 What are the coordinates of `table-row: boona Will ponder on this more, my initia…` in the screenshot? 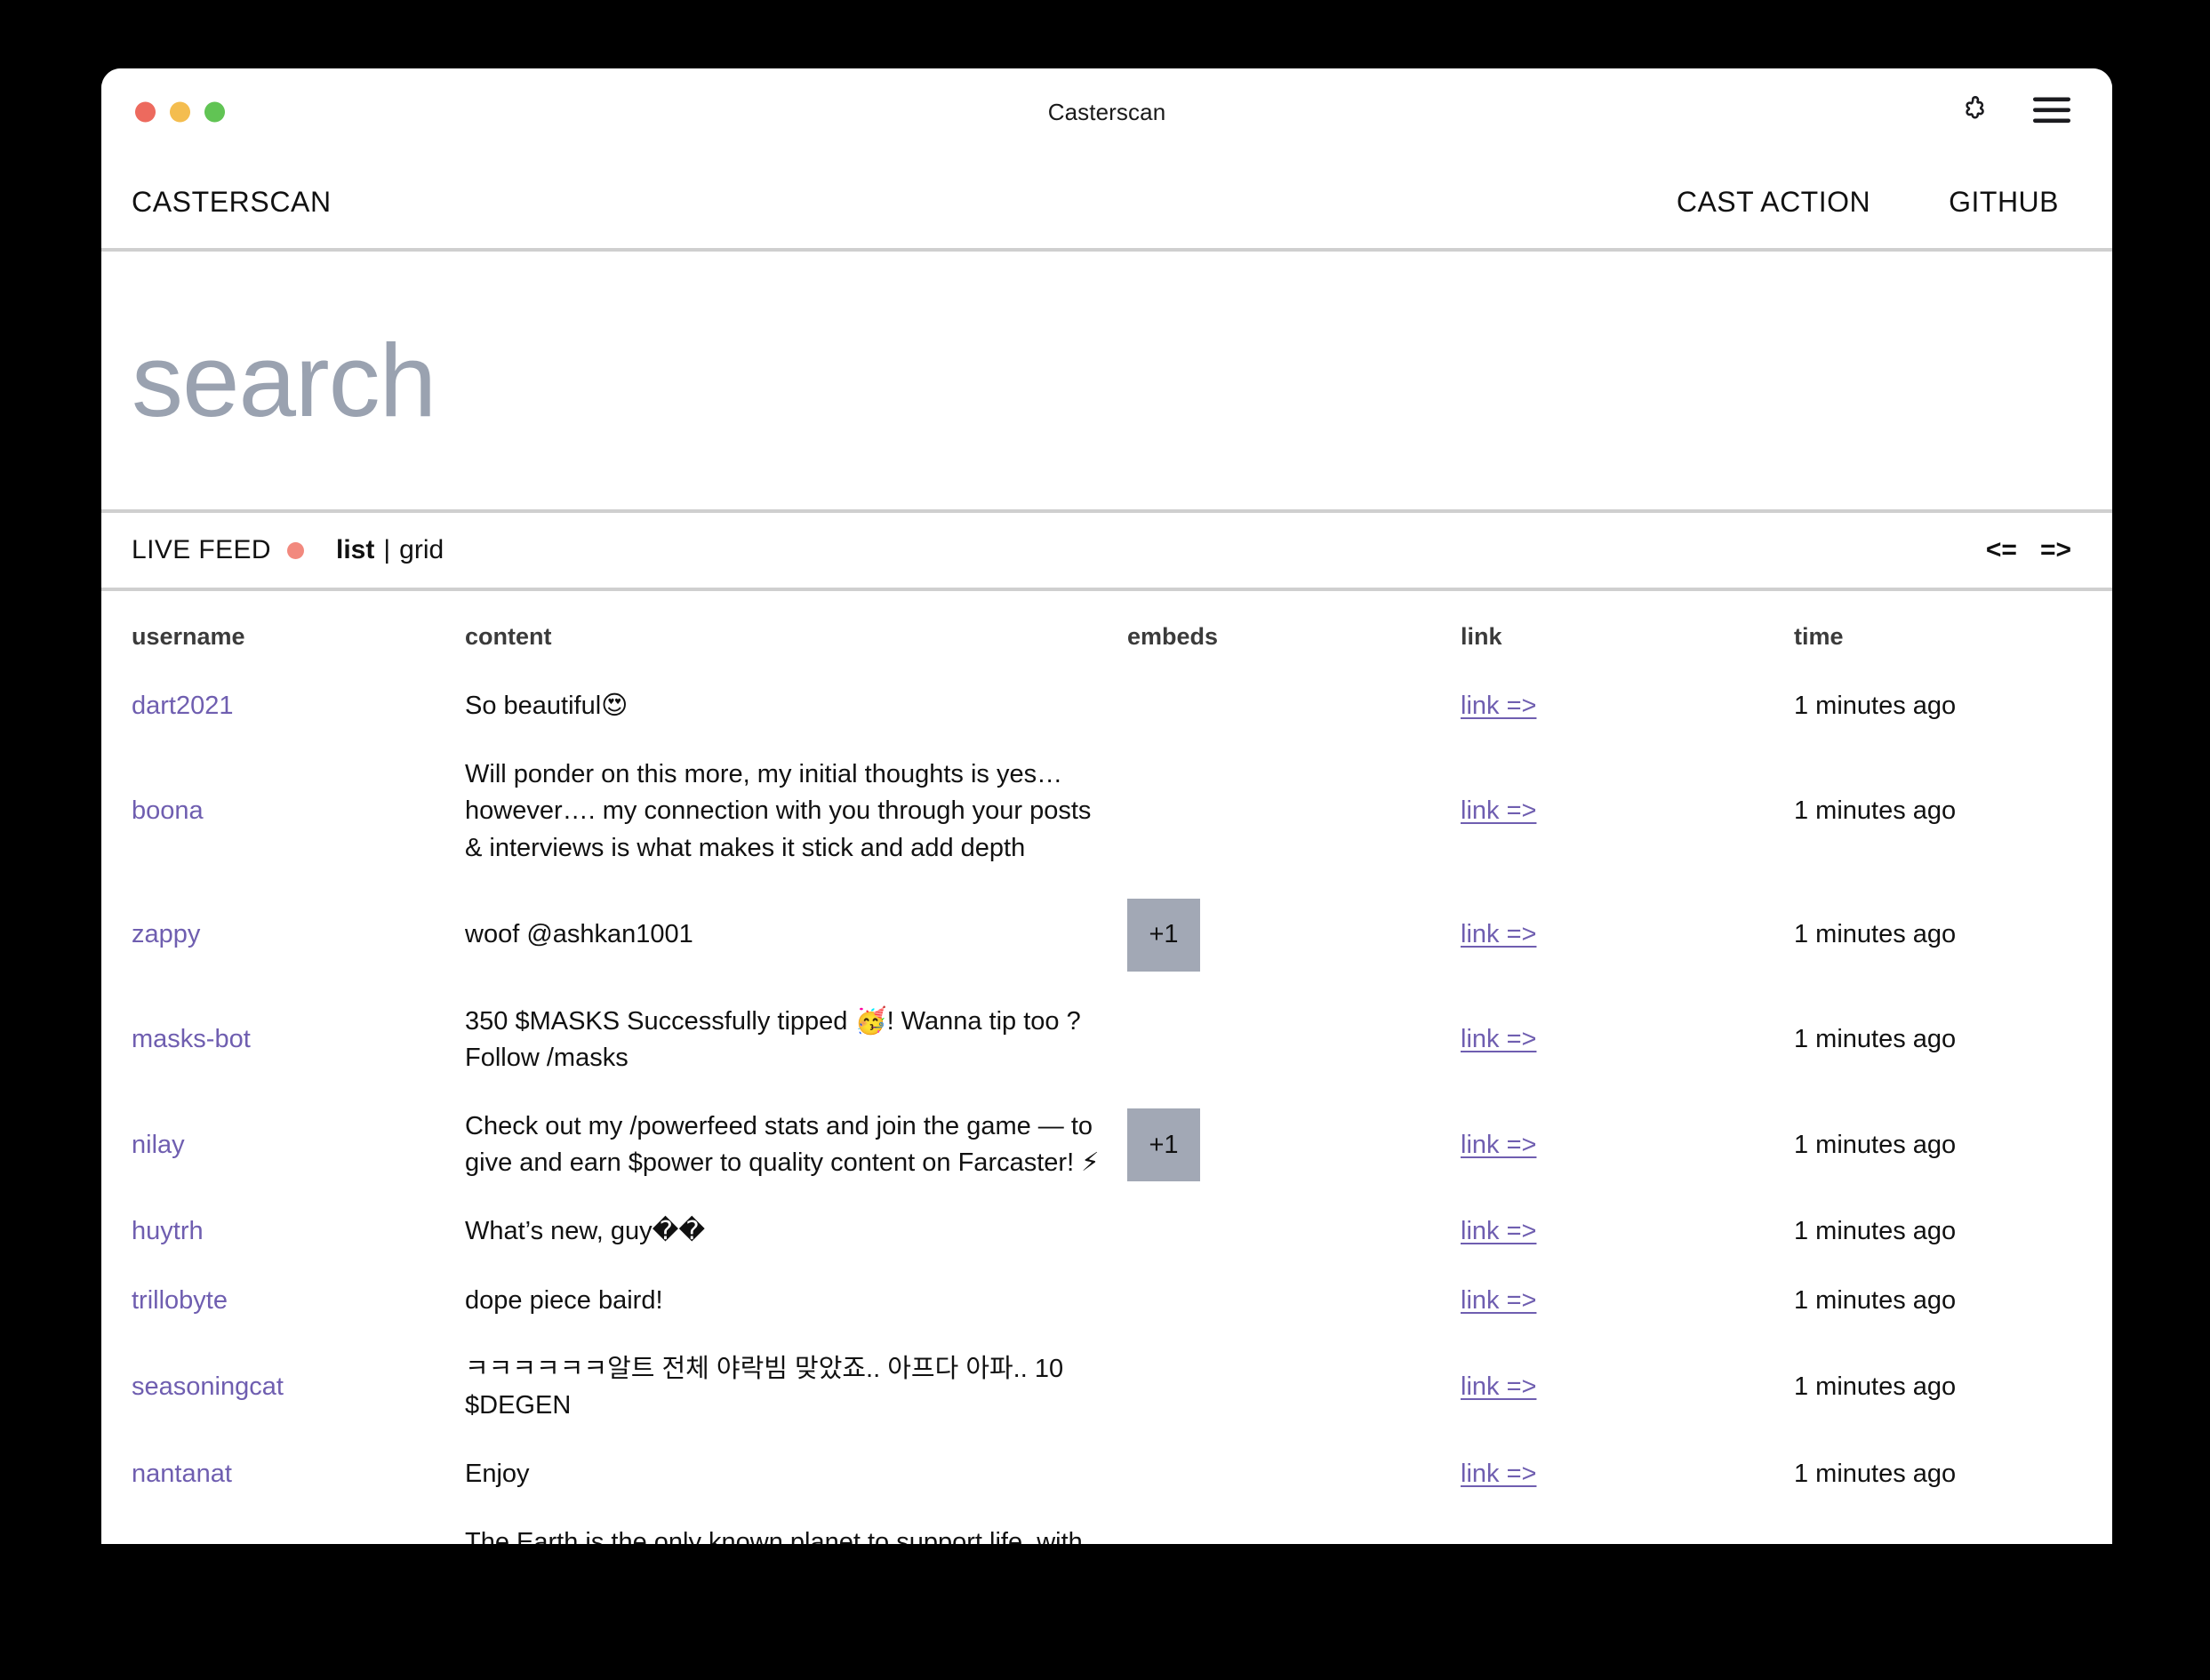 It's located at (1107, 811).